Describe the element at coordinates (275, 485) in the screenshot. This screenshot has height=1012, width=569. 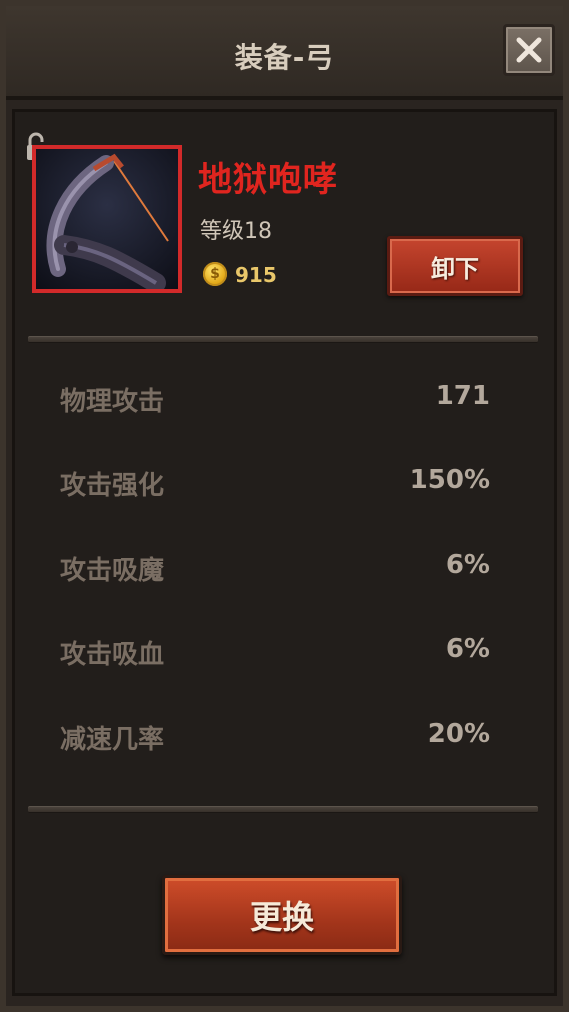
I see `stat-row: 攻击强化 150%` at that location.